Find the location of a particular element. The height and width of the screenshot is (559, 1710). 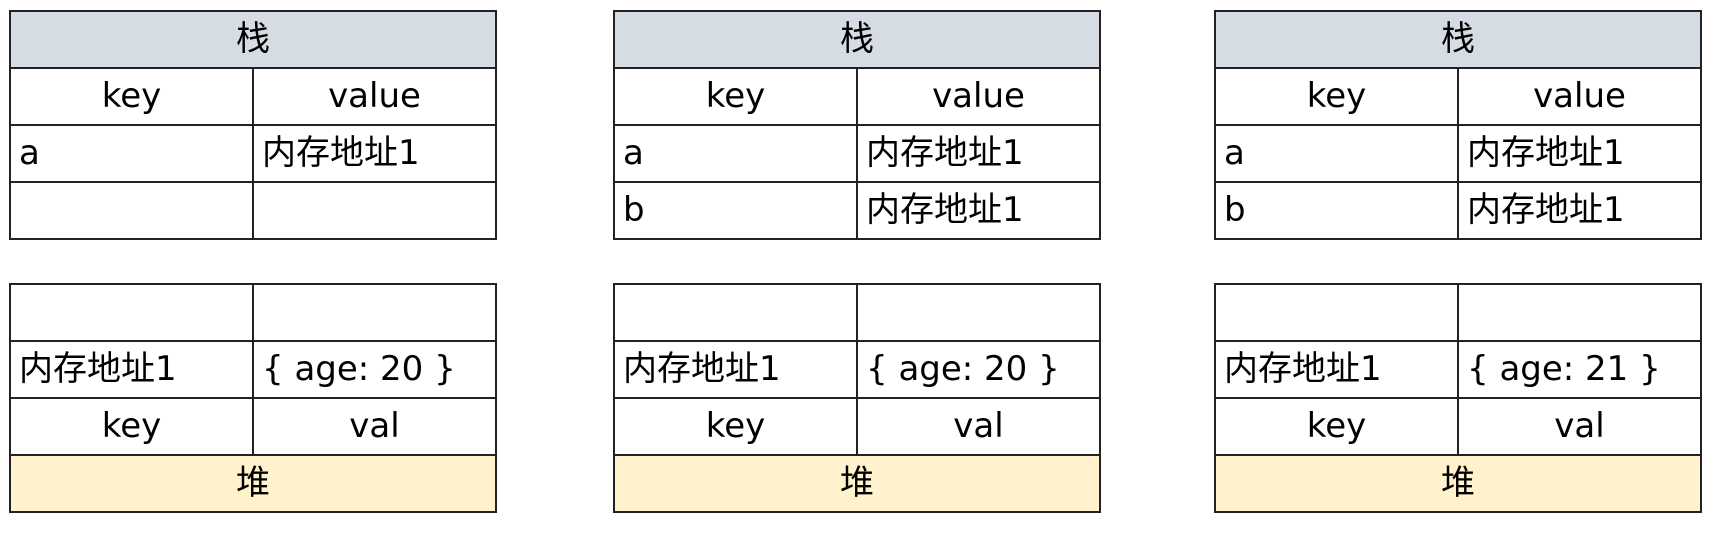

stack-cell-key is located at coordinates (131, 210).